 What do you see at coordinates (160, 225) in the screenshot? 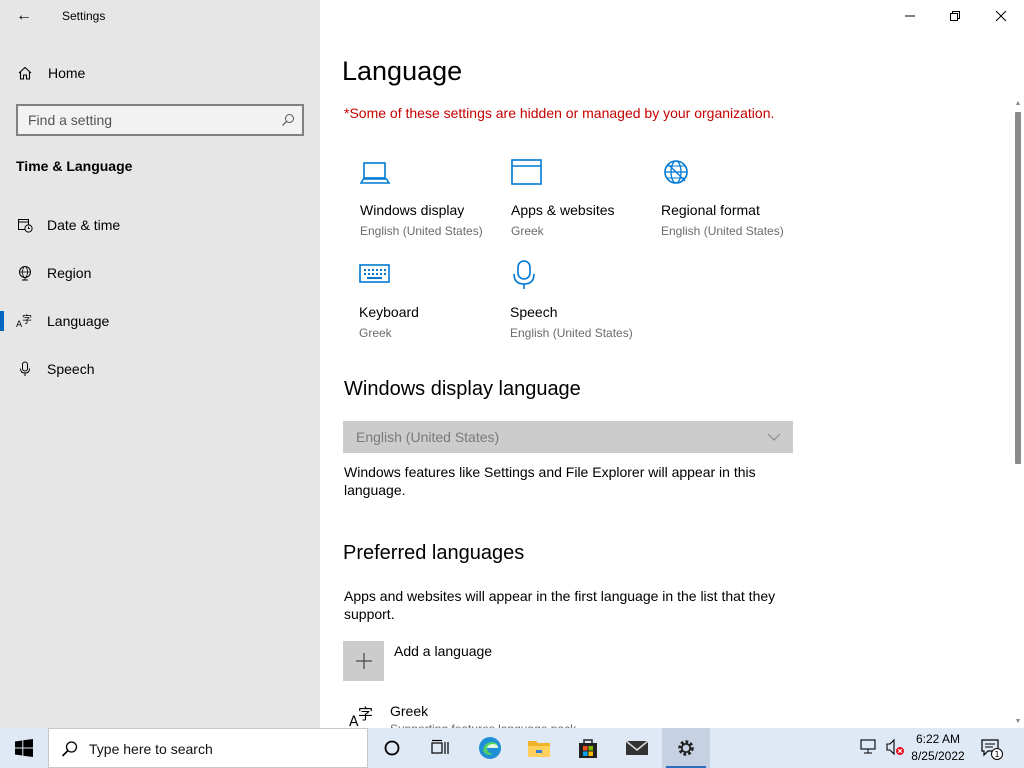
I see `sidebar-item-date-time: Date & time` at bounding box center [160, 225].